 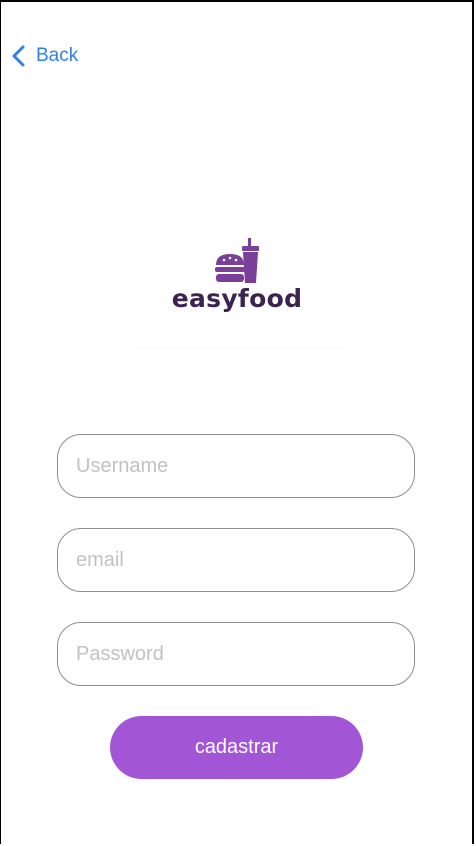 I want to click on password-field, so click(x=236, y=654).